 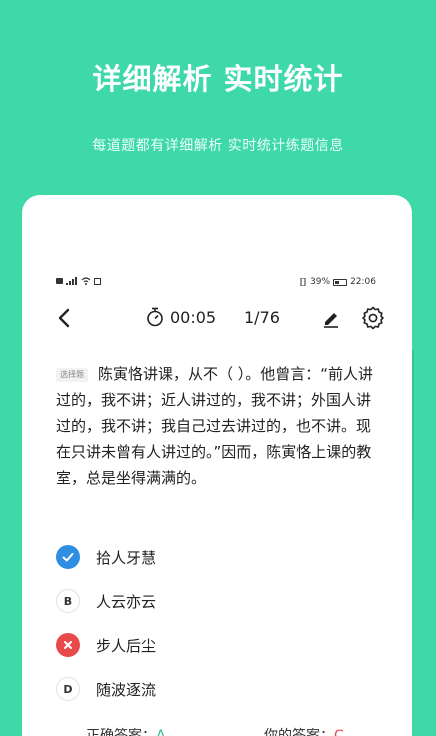 I want to click on option-c: 步人后尘, so click(x=217, y=645).